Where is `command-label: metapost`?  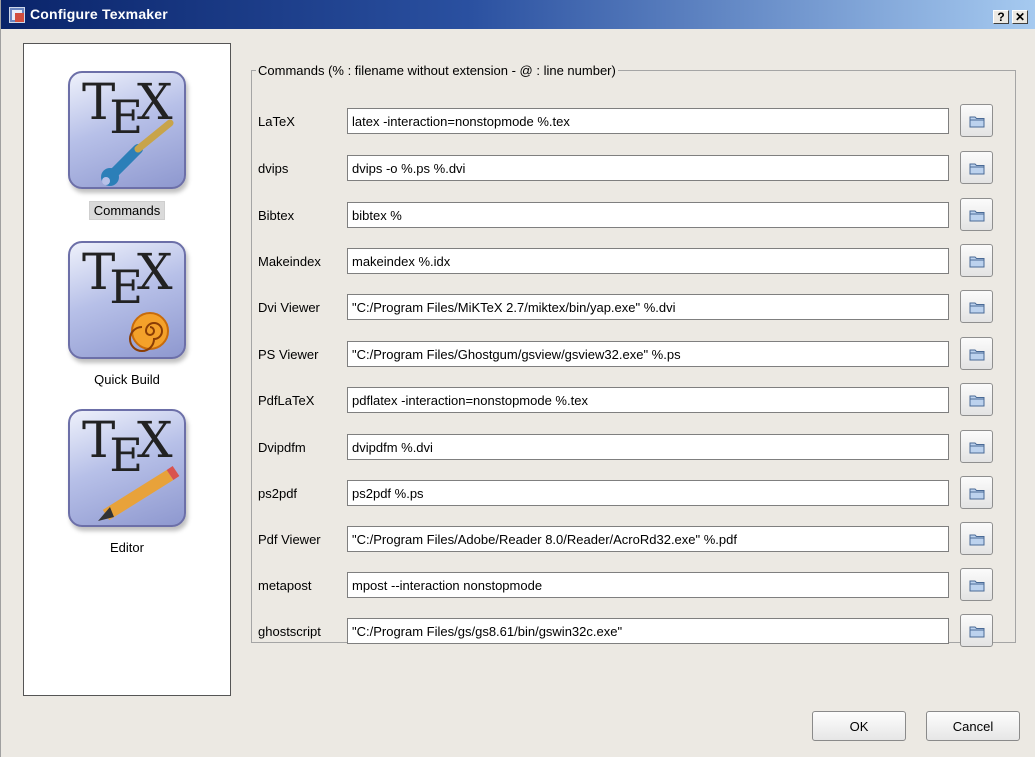 command-label: metapost is located at coordinates (285, 585).